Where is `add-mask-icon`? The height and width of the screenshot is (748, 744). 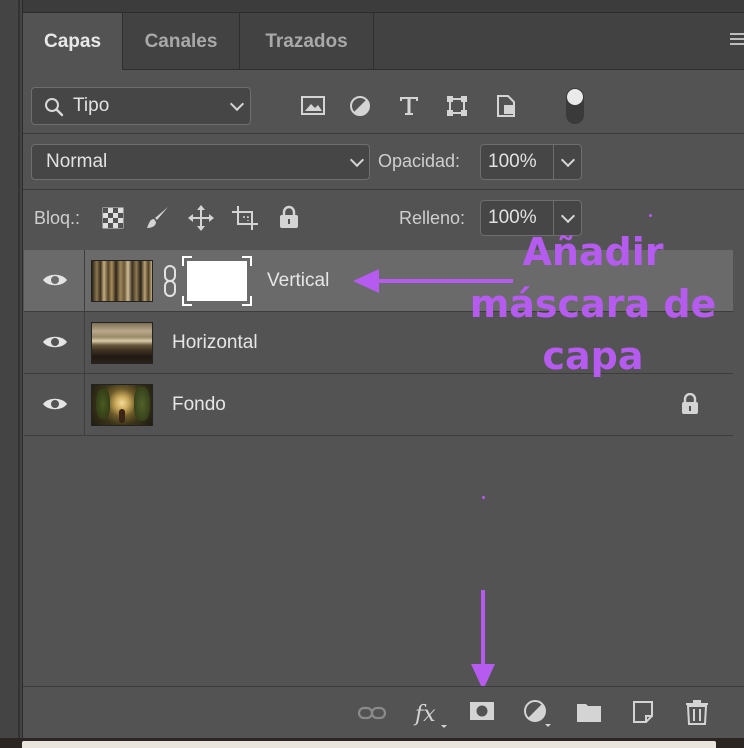 add-mask-icon is located at coordinates (482, 711).